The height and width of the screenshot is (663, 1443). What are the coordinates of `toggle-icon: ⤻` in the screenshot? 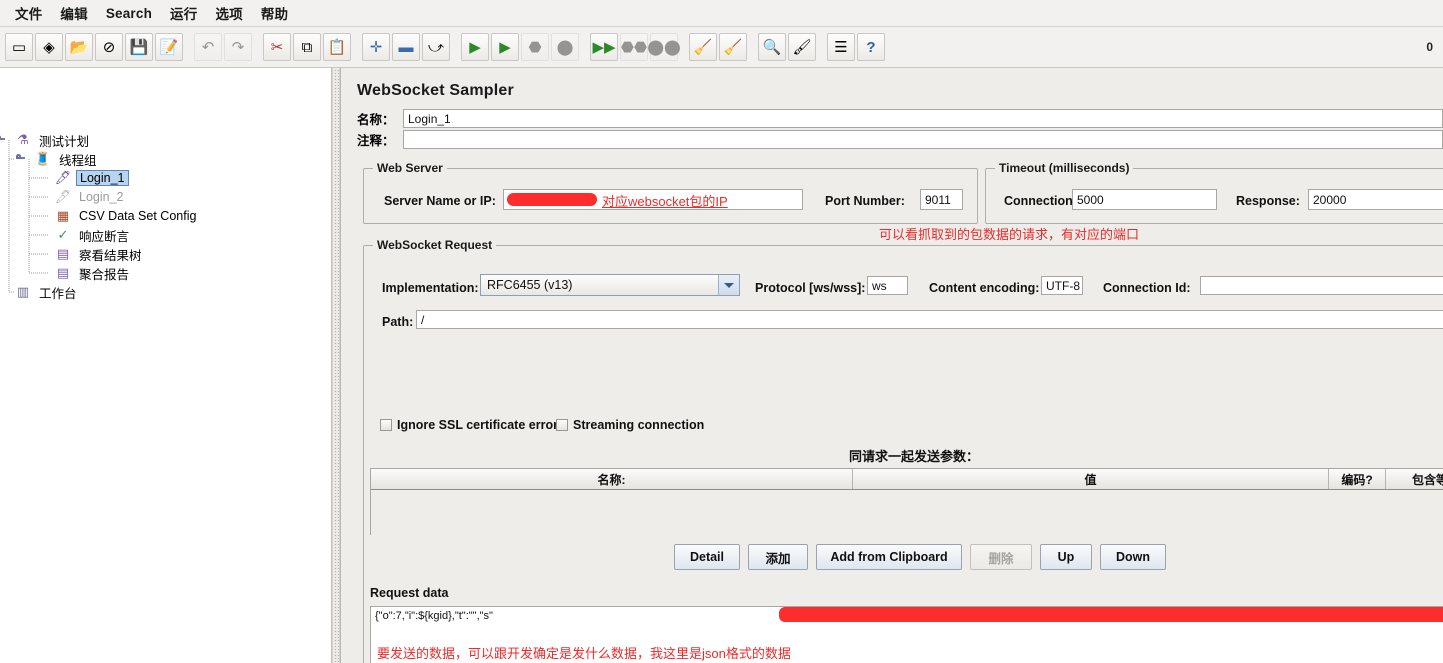 It's located at (436, 47).